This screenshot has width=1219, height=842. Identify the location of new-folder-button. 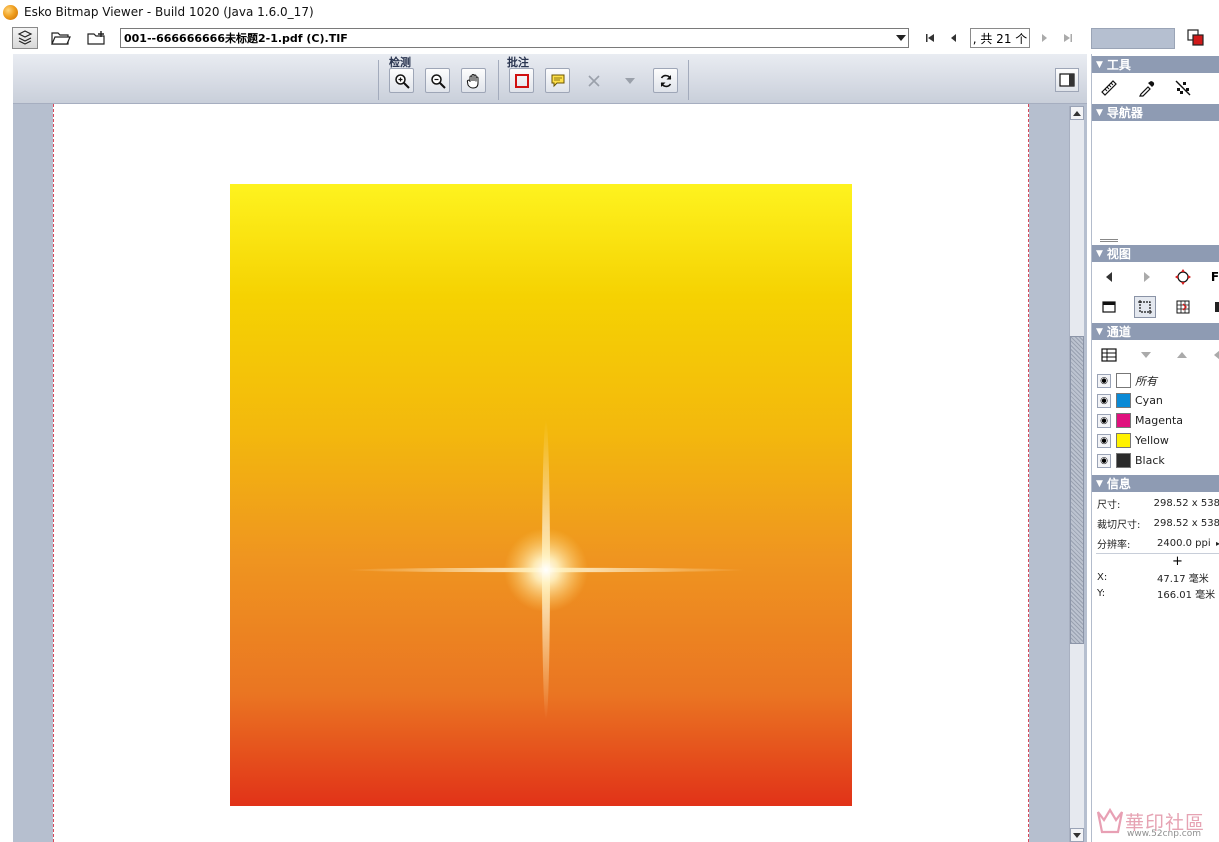
(97, 38).